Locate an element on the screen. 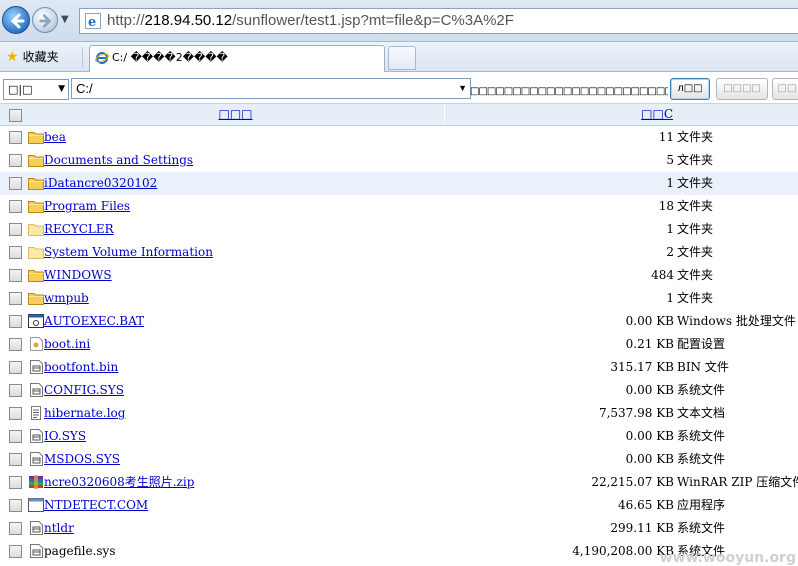 The image size is (798, 566). file-name-link: bea is located at coordinates (55, 137).